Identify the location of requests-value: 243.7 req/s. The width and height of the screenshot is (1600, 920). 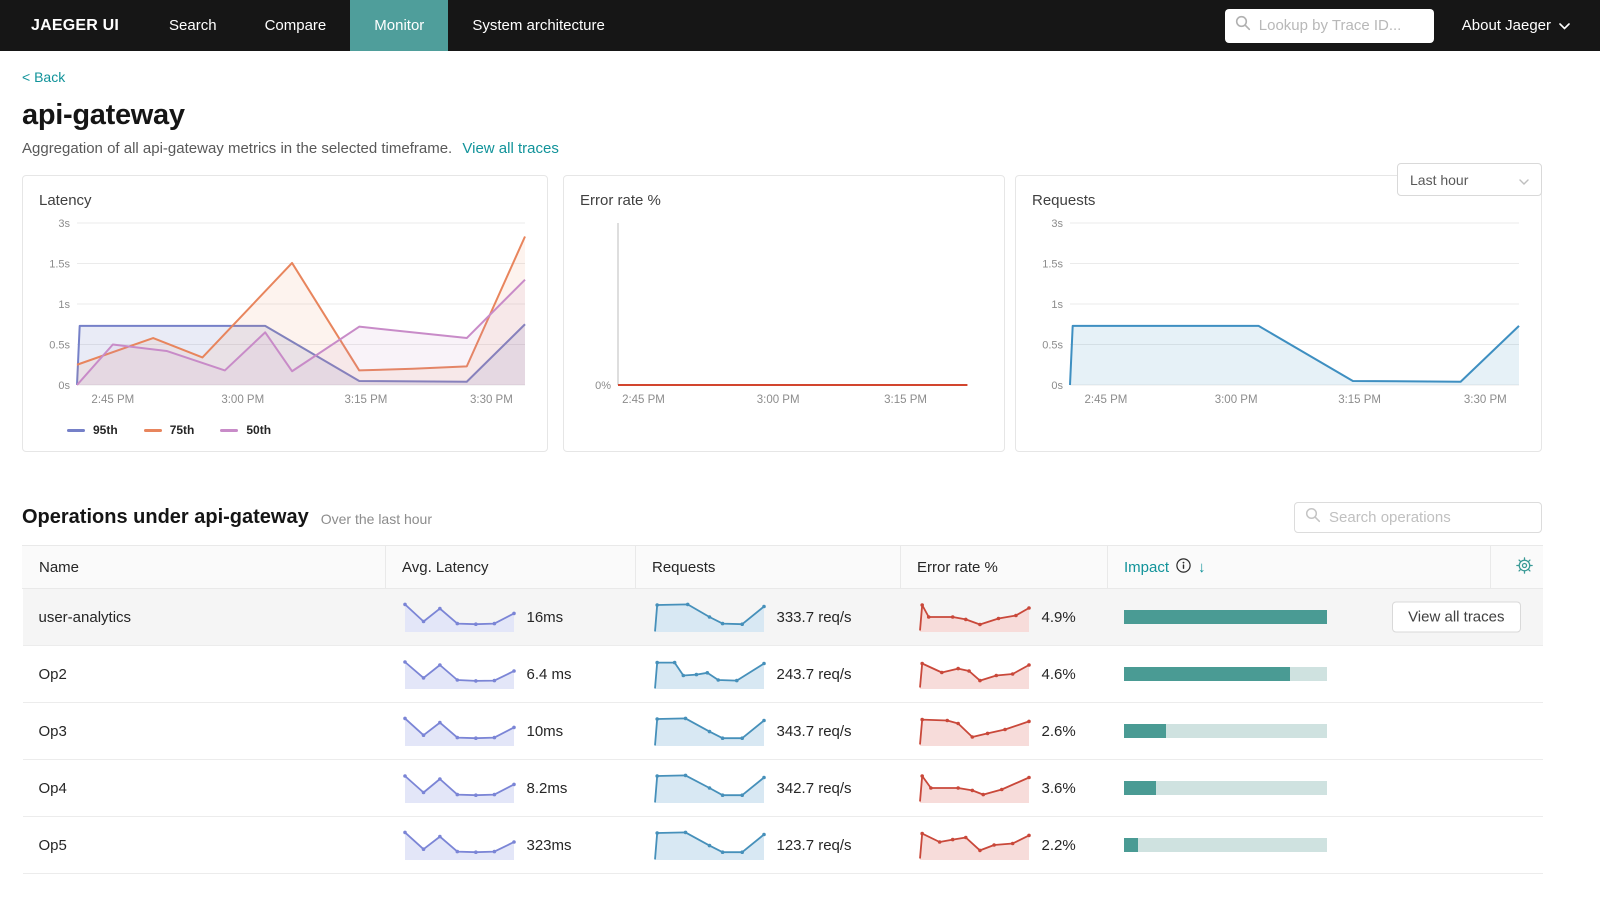
(814, 674).